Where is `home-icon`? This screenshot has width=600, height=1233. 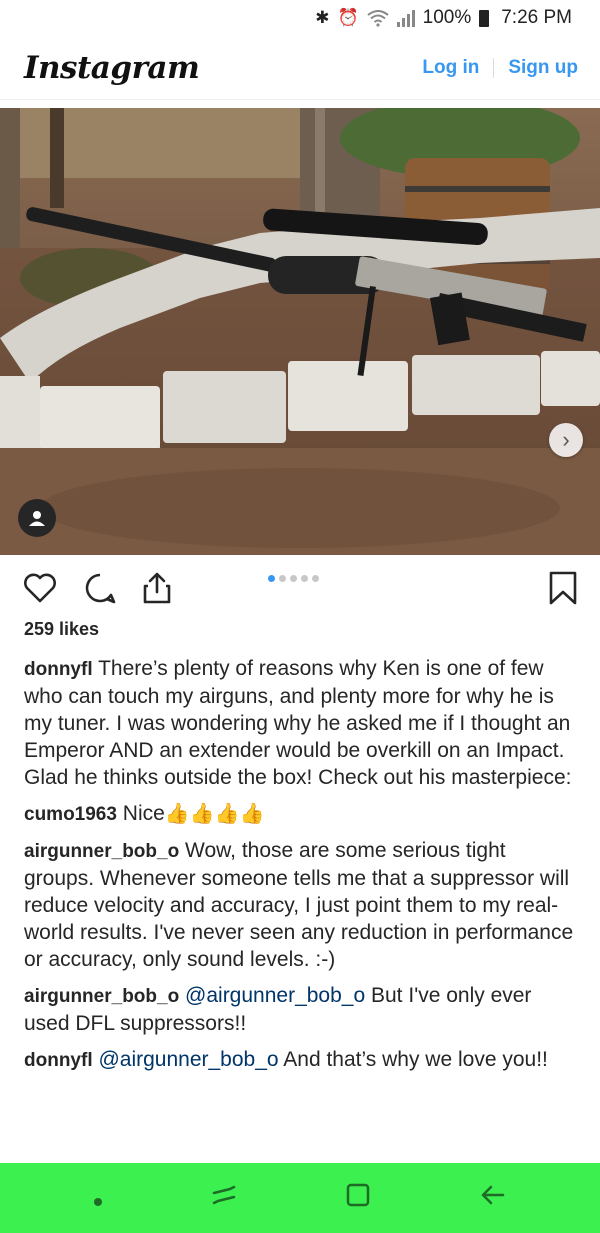
home-icon is located at coordinates (358, 1198).